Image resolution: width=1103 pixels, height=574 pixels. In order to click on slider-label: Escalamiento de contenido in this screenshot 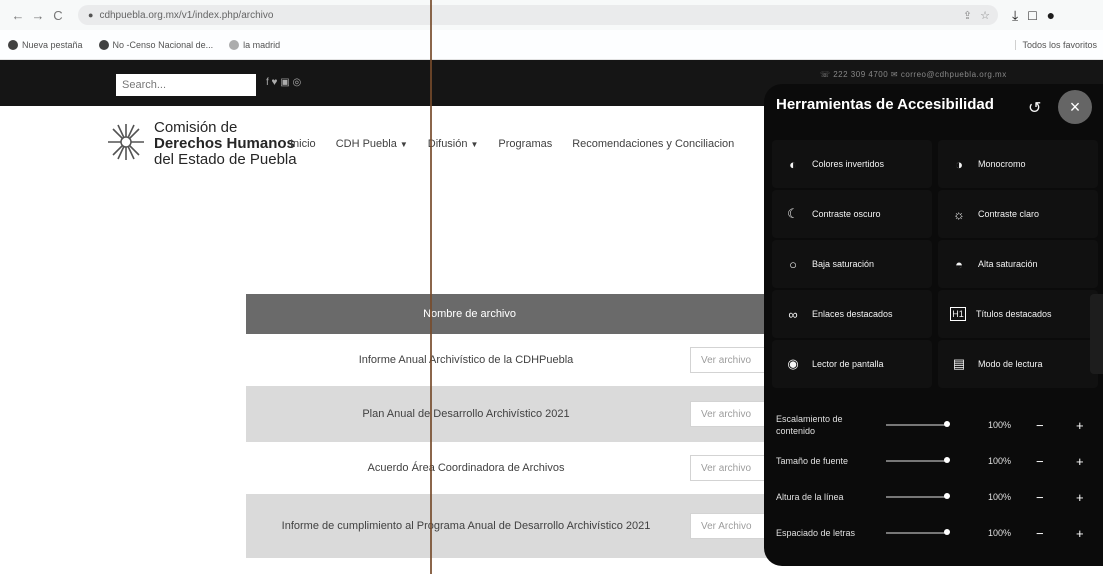, I will do `click(809, 425)`.